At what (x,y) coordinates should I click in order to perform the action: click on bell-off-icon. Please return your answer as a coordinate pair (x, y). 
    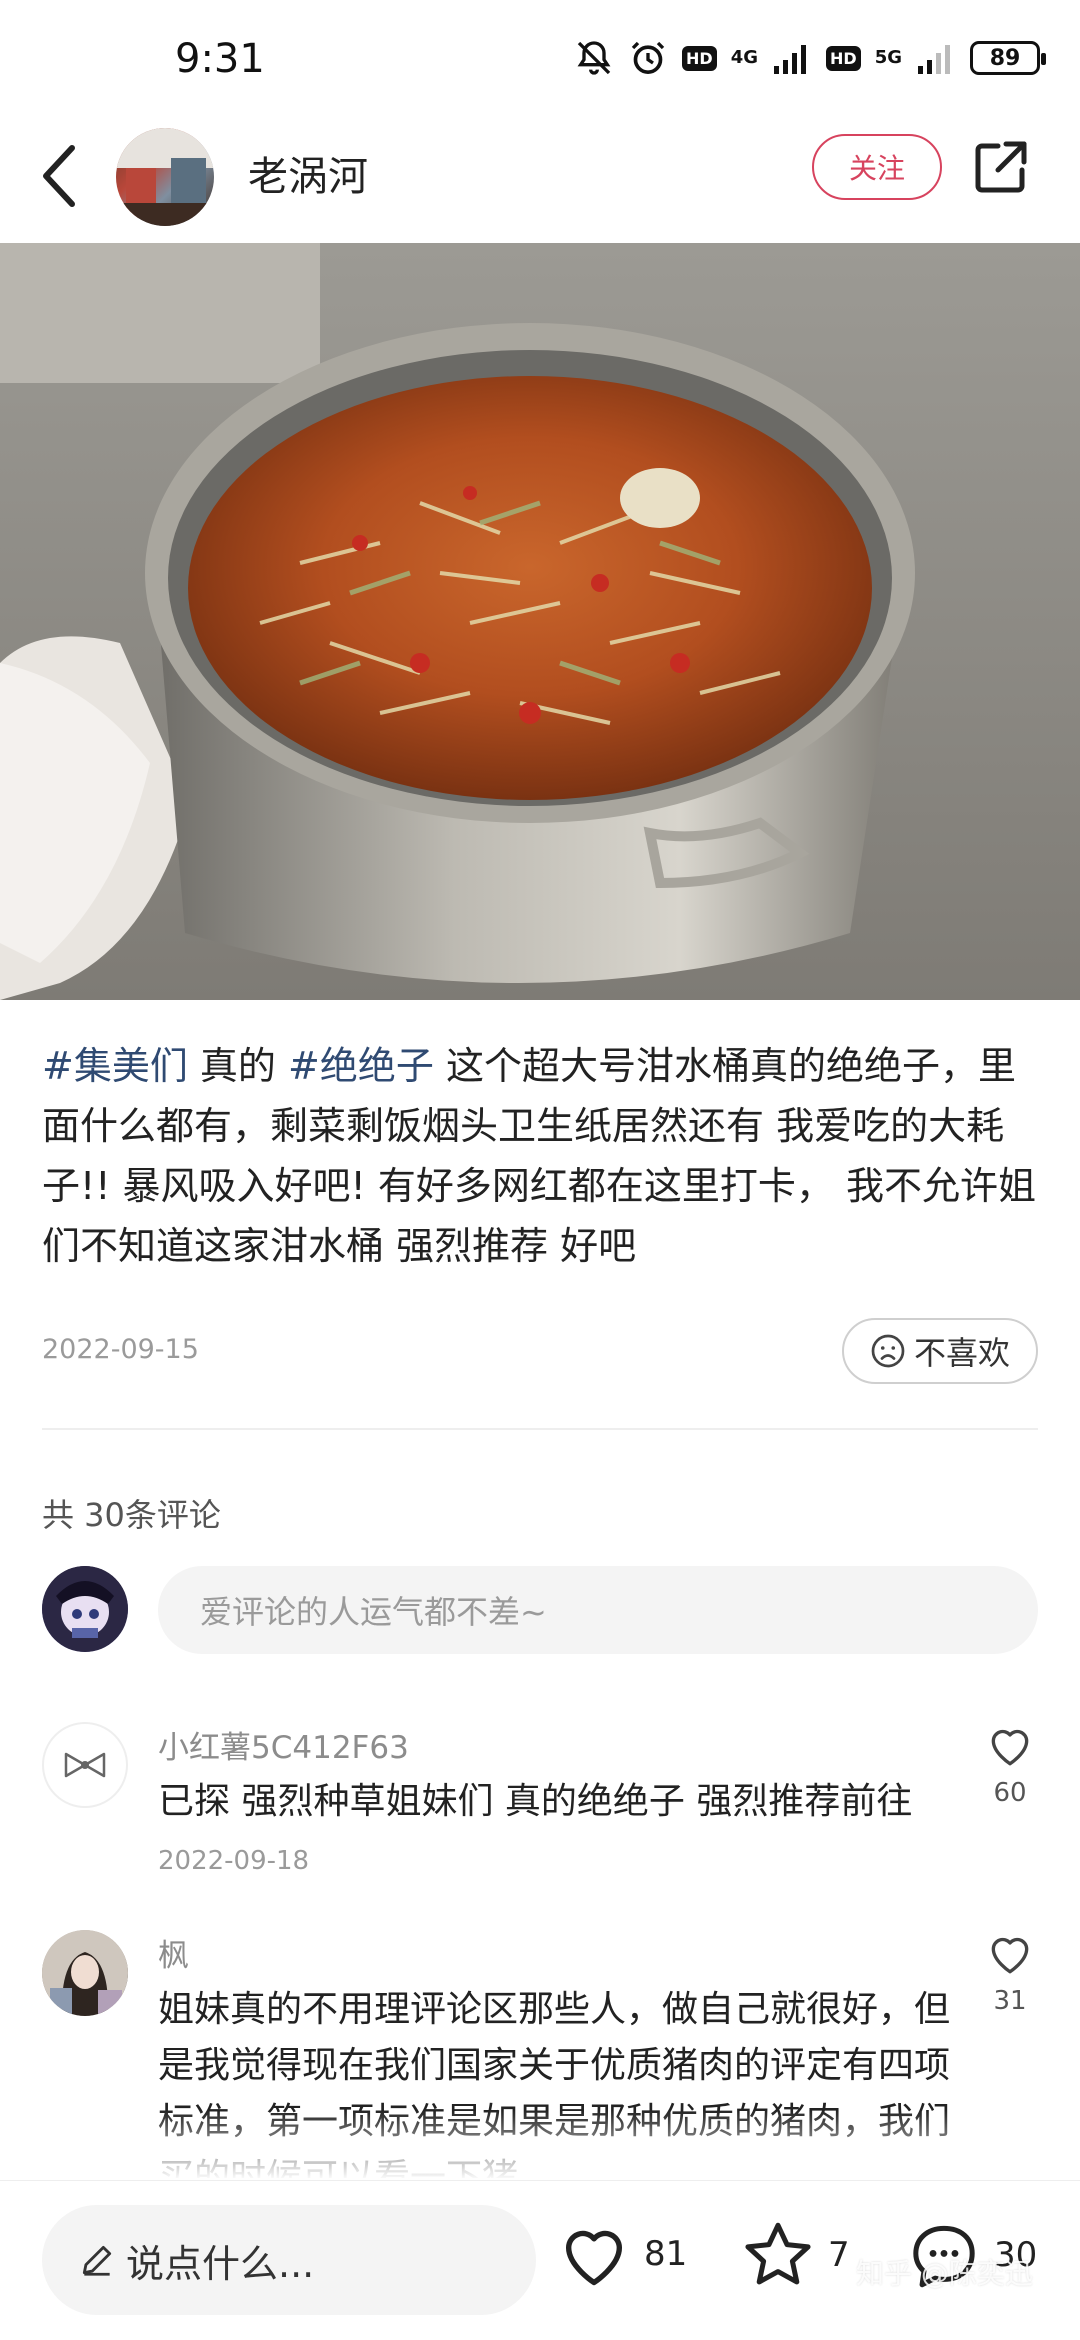
    Looking at the image, I should click on (594, 58).